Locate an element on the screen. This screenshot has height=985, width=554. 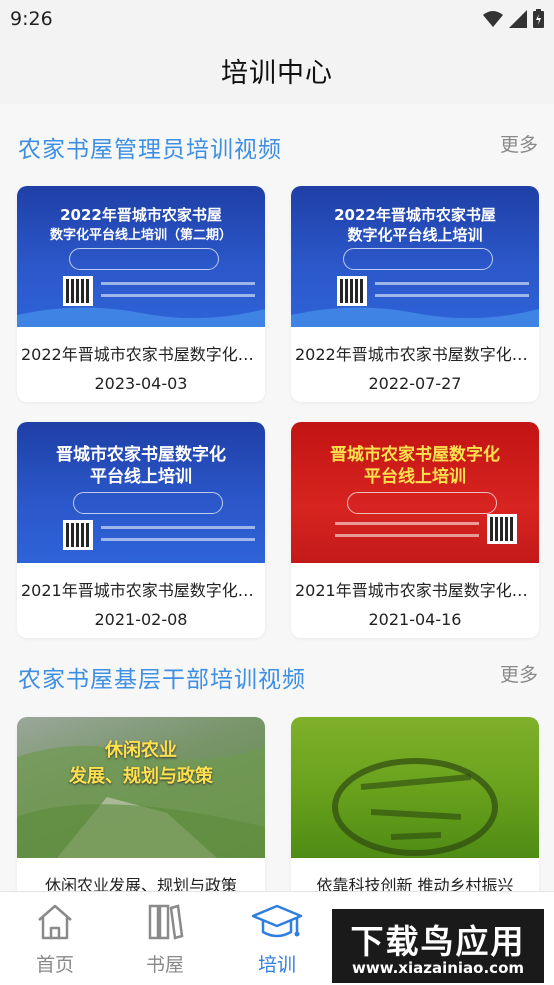
page-title: 培训中心 is located at coordinates (277, 73).